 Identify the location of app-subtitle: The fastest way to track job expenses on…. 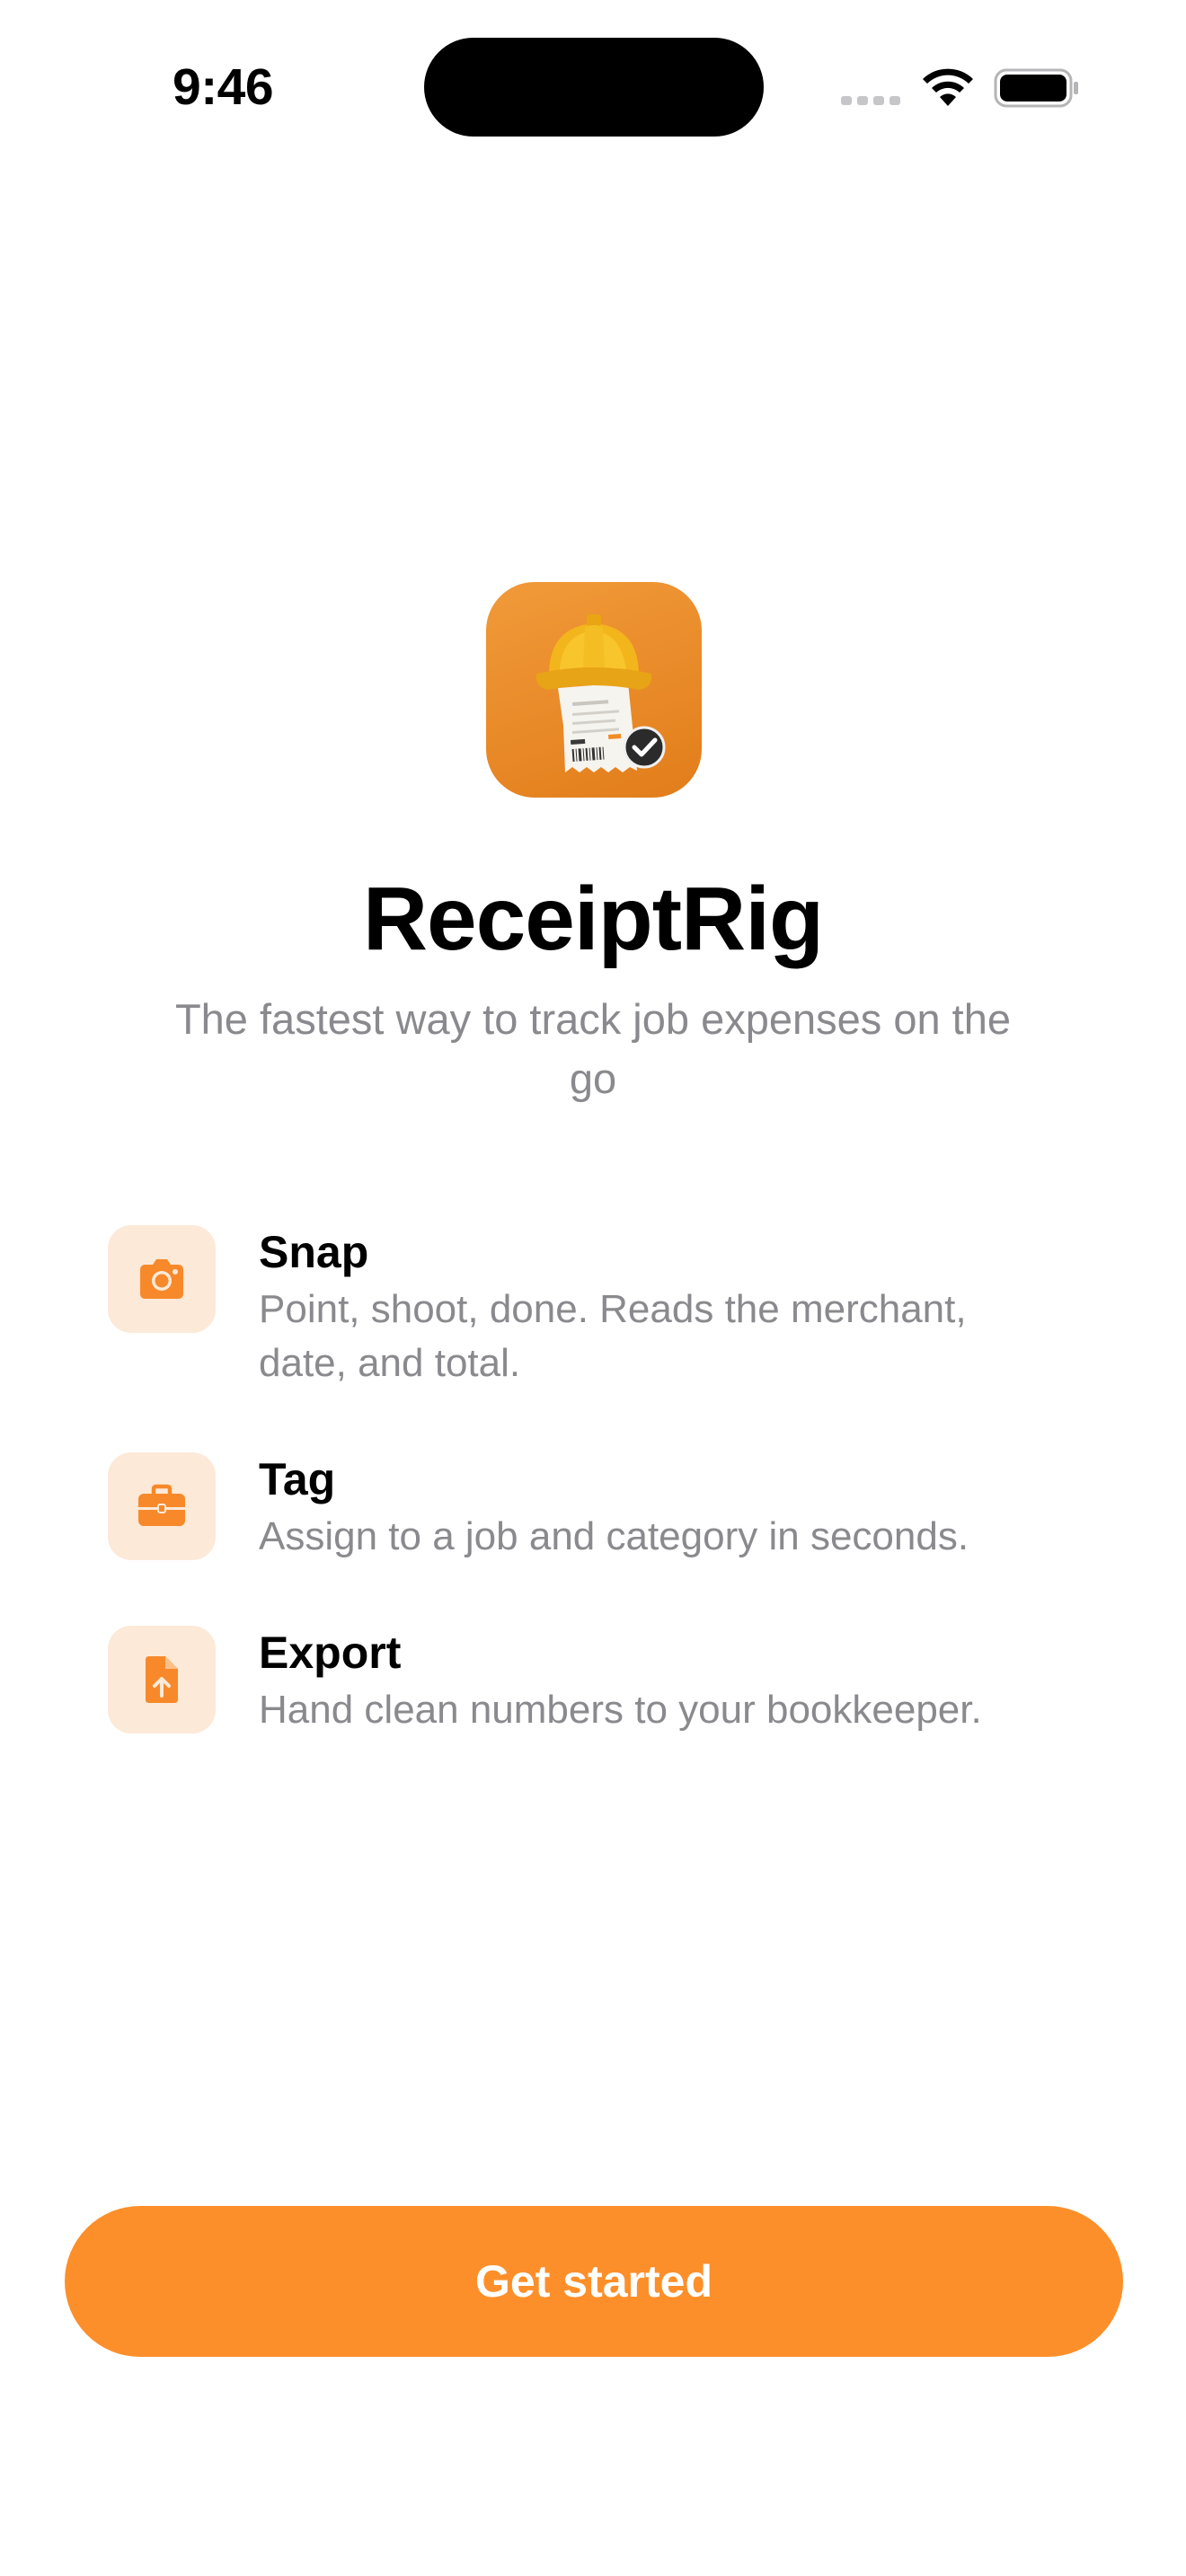
(593, 1048).